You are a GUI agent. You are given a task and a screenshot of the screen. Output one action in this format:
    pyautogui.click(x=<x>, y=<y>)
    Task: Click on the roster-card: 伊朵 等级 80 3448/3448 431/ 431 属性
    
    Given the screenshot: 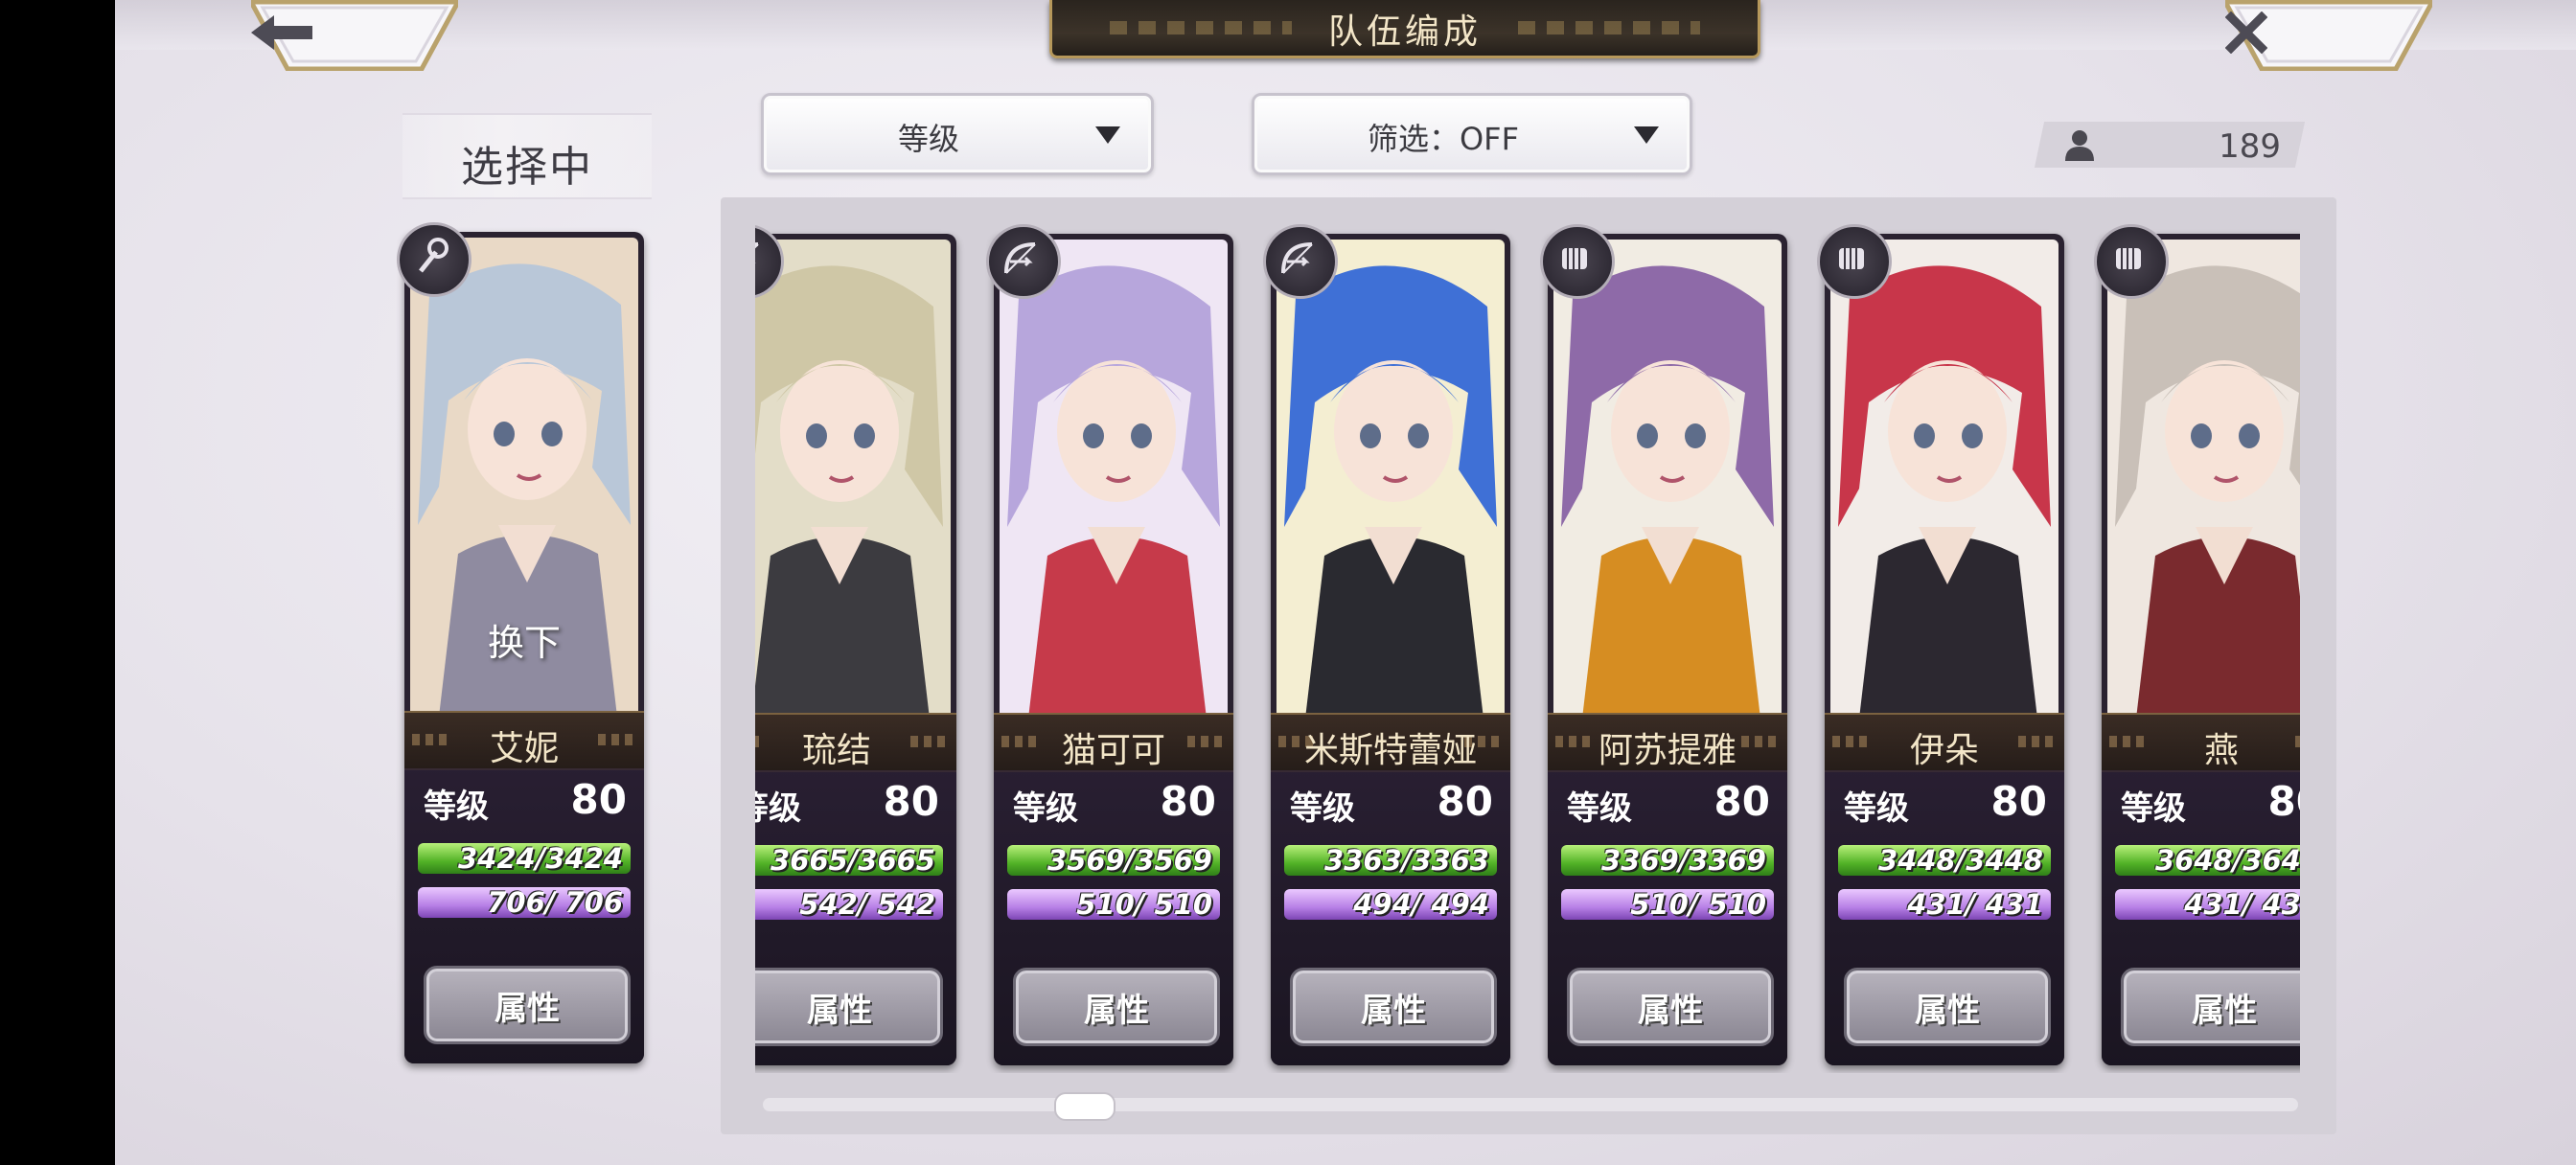 What is the action you would take?
    pyautogui.click(x=1940, y=644)
    